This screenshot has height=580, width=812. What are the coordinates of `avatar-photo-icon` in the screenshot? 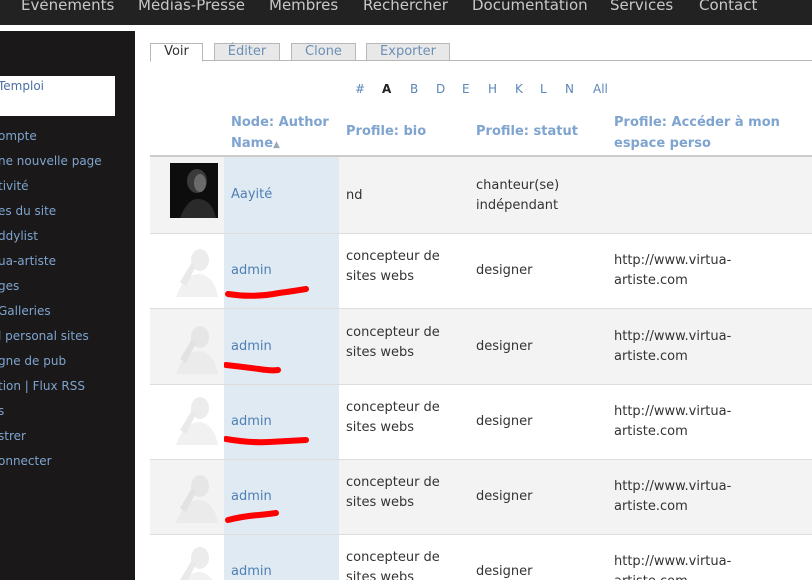 It's located at (194, 190).